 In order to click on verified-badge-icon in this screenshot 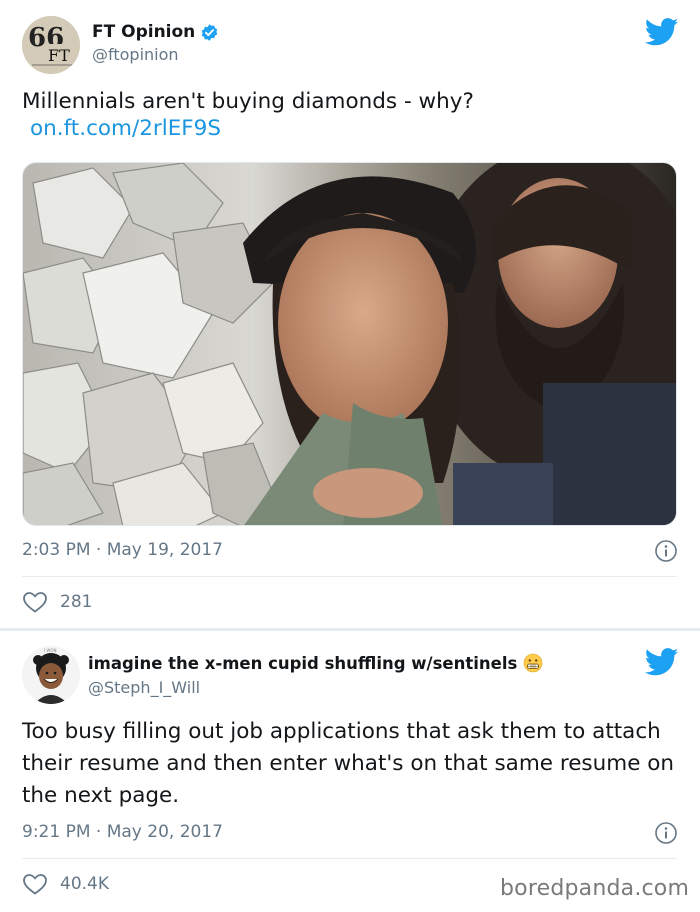, I will do `click(210, 32)`.